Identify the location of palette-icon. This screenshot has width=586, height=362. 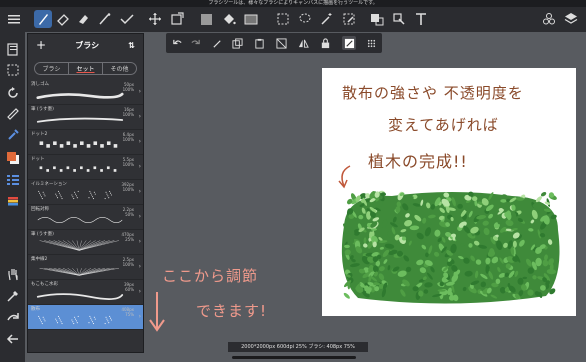
(12, 201).